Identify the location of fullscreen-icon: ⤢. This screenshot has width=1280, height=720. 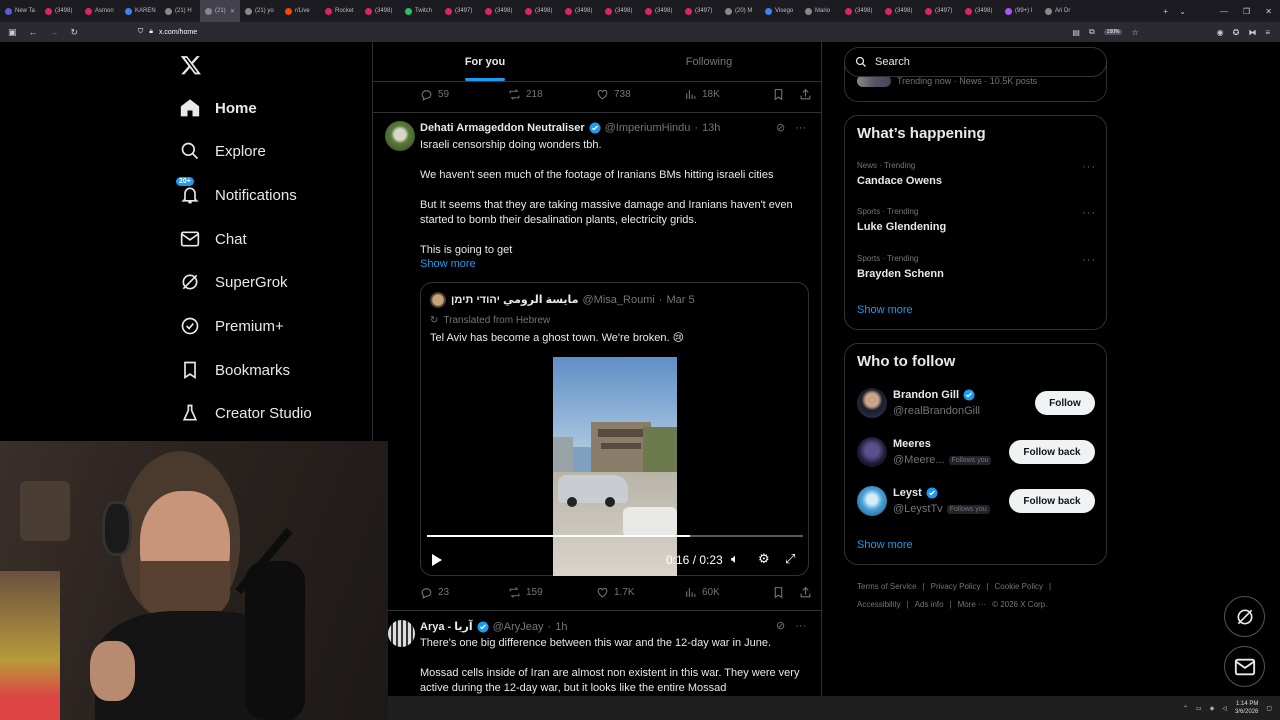
(790, 559).